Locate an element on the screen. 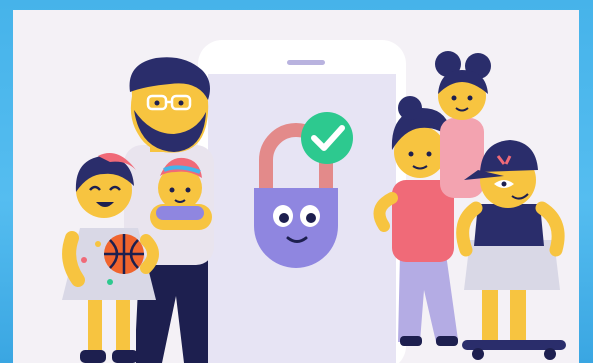  boy-with-cap-figure is located at coordinates (511, 250).